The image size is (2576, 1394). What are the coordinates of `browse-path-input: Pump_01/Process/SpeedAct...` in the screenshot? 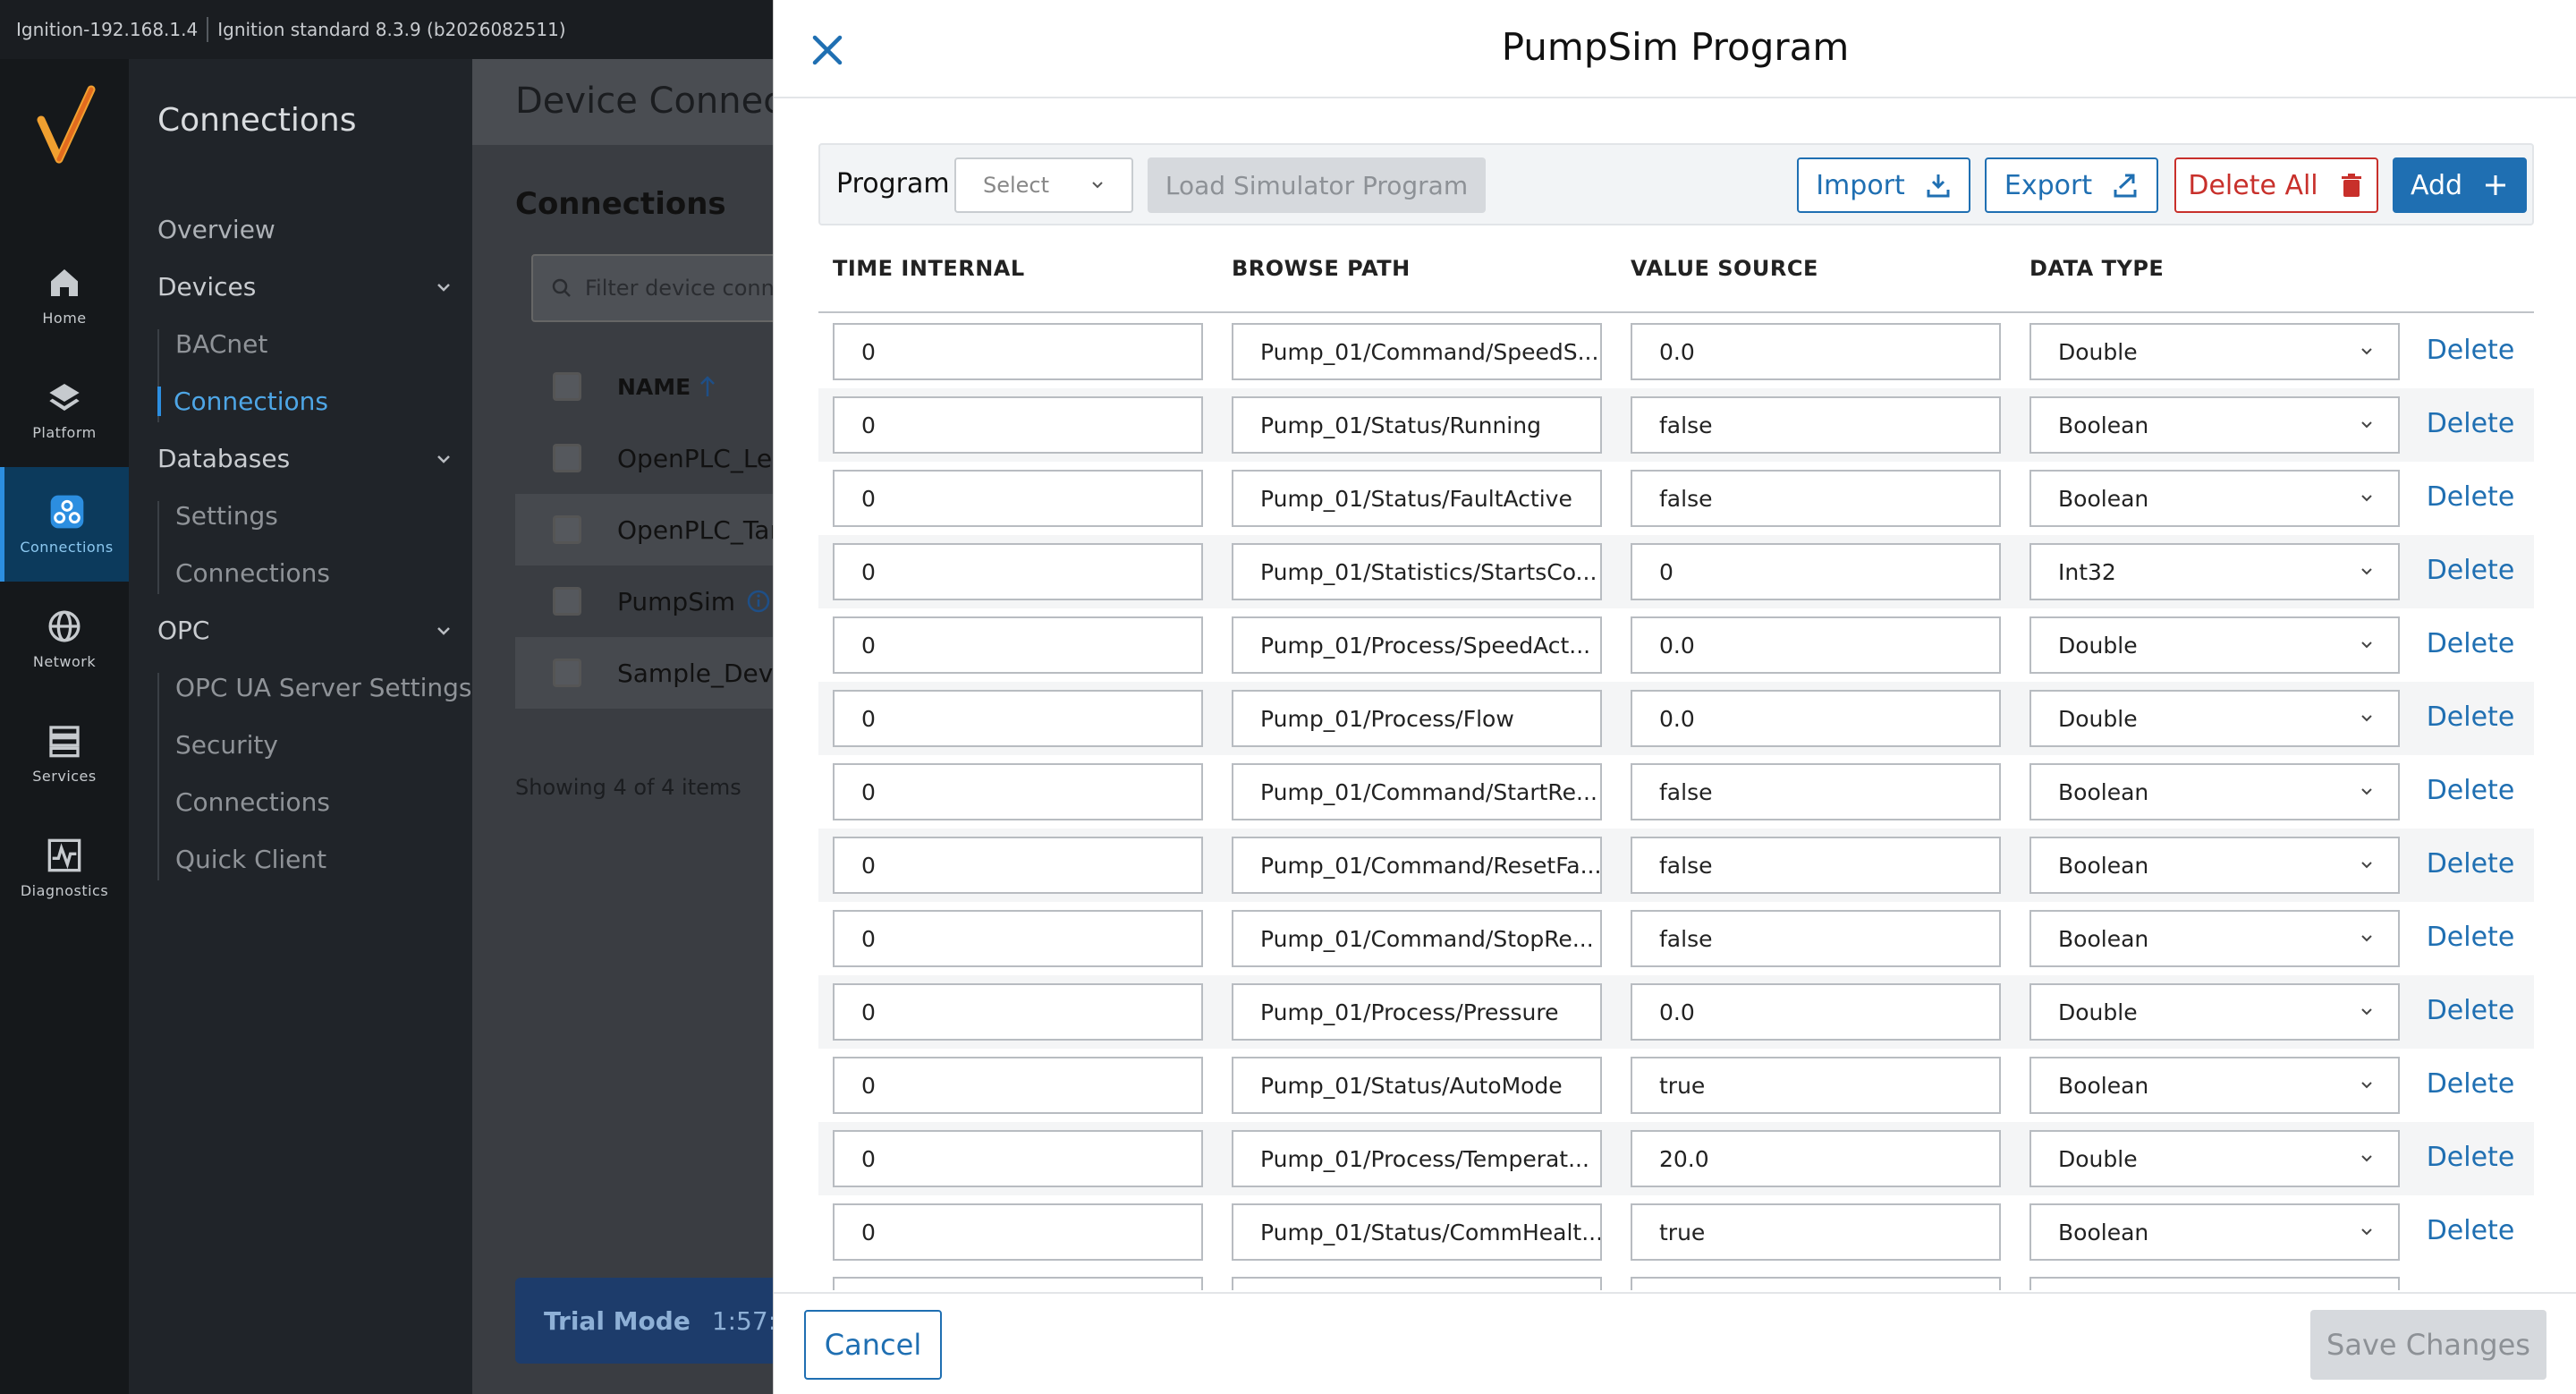 It's located at (1417, 645).